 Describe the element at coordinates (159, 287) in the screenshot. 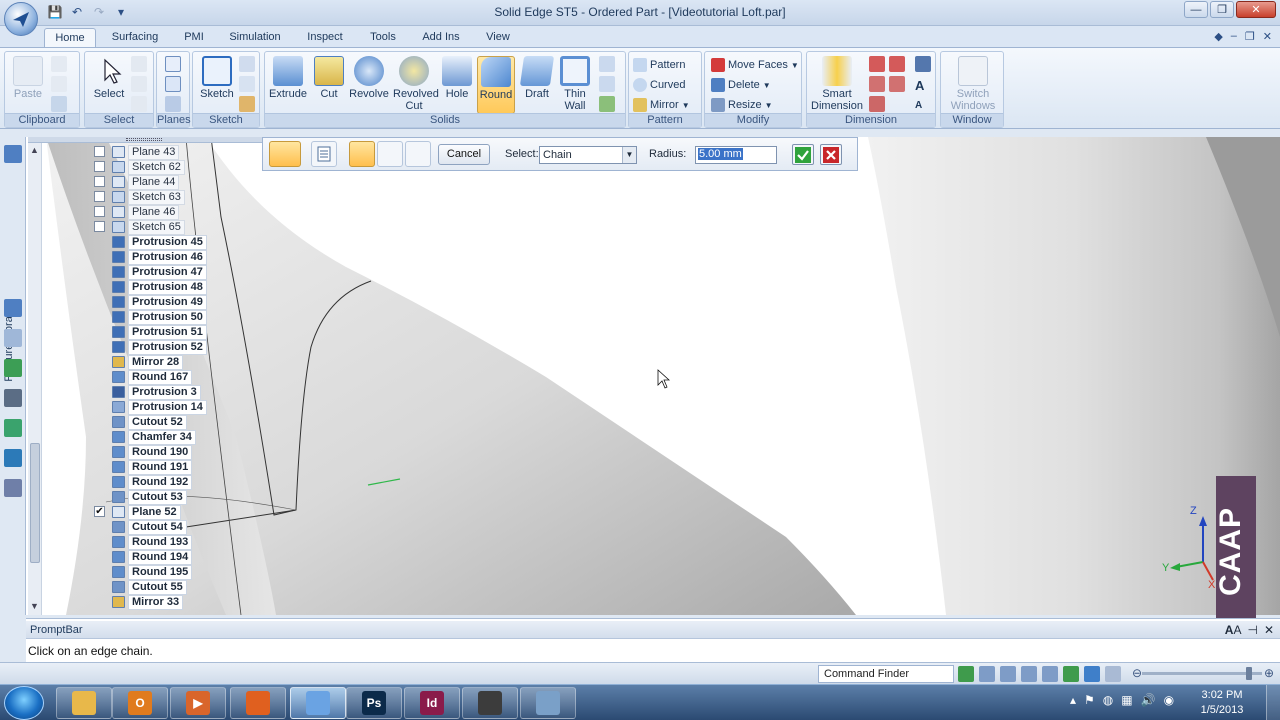

I see `tree-item: Protrusion 48` at that location.